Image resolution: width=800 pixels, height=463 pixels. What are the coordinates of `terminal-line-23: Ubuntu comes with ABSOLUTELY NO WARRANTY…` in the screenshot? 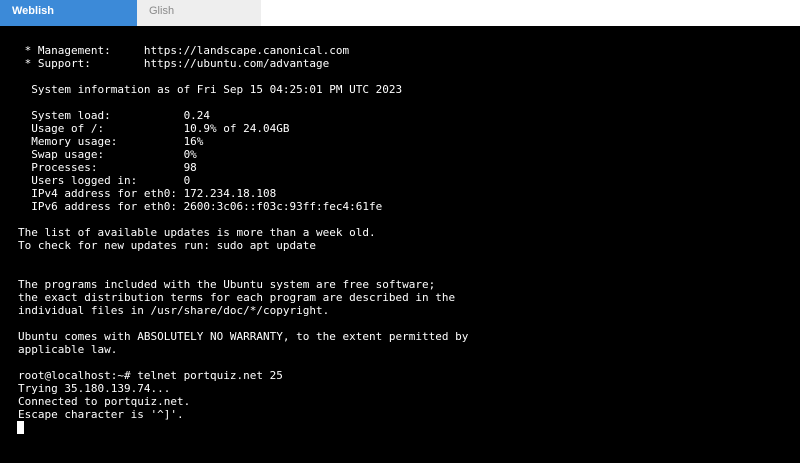 It's located at (243, 336).